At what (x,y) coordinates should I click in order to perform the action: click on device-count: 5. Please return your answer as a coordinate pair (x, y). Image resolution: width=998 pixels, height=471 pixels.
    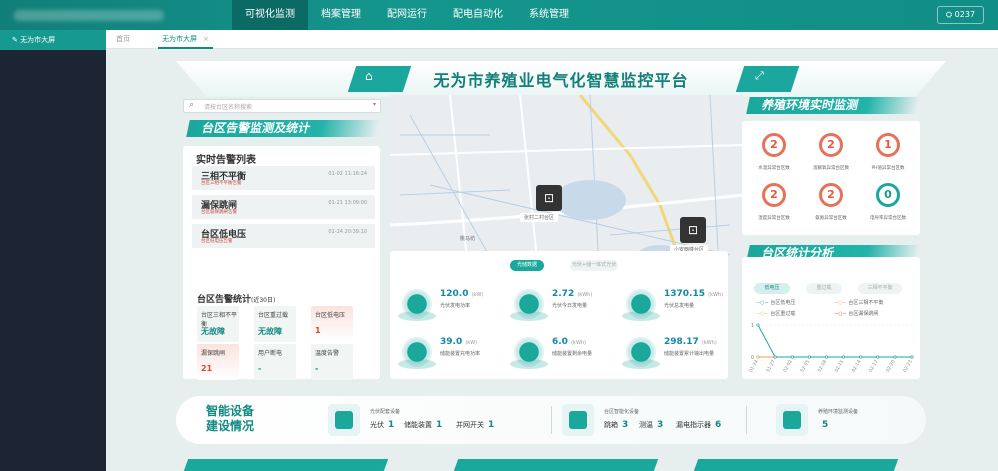
    Looking at the image, I should click on (823, 425).